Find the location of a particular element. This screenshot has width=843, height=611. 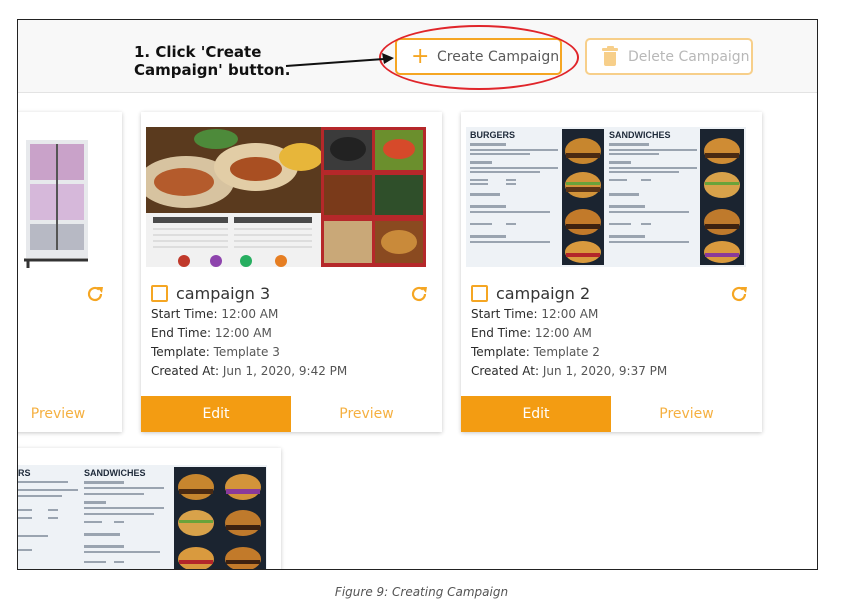

campaign-card-partial: RS SANDWICHES is located at coordinates (149, 508).